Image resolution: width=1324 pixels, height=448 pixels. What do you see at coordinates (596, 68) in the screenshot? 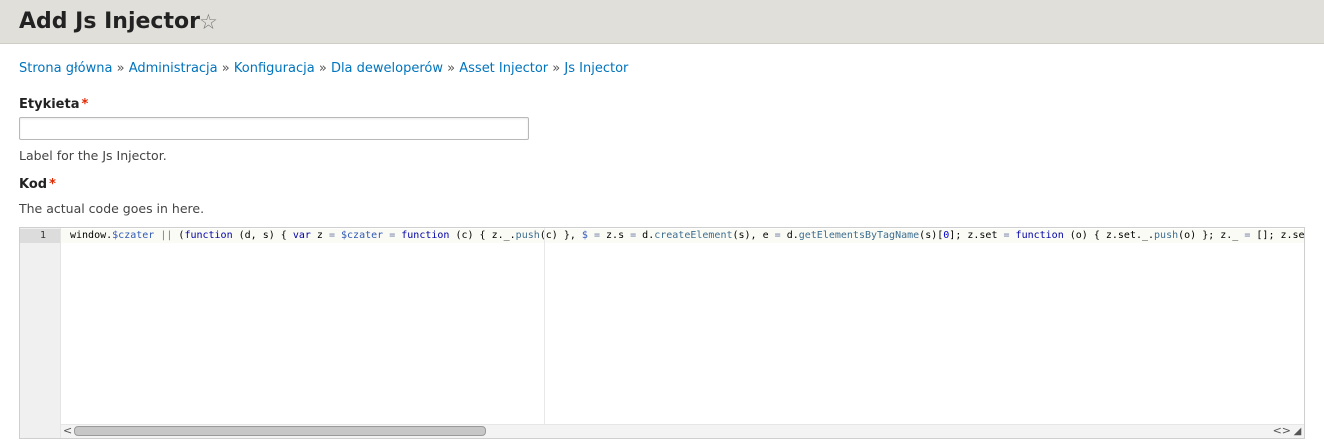
I see `breadcrumb-item-js-injector: Js Injector` at bounding box center [596, 68].